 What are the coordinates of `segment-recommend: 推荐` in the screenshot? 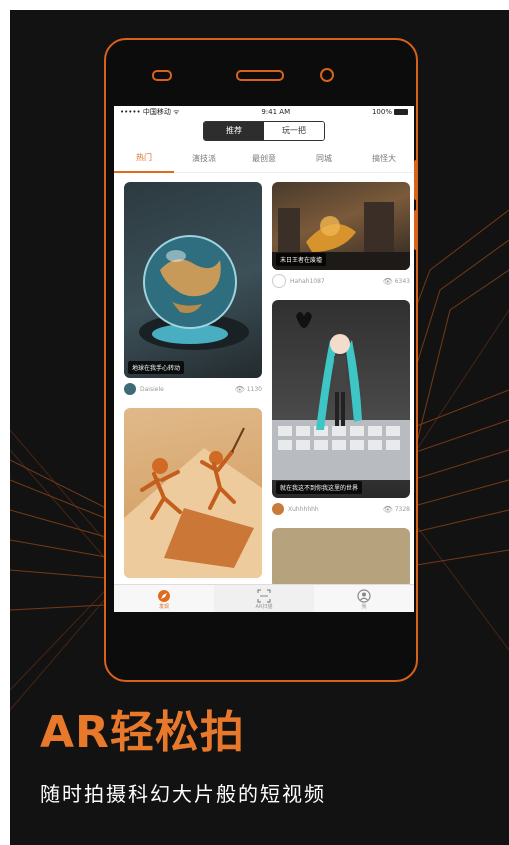 It's located at (234, 131).